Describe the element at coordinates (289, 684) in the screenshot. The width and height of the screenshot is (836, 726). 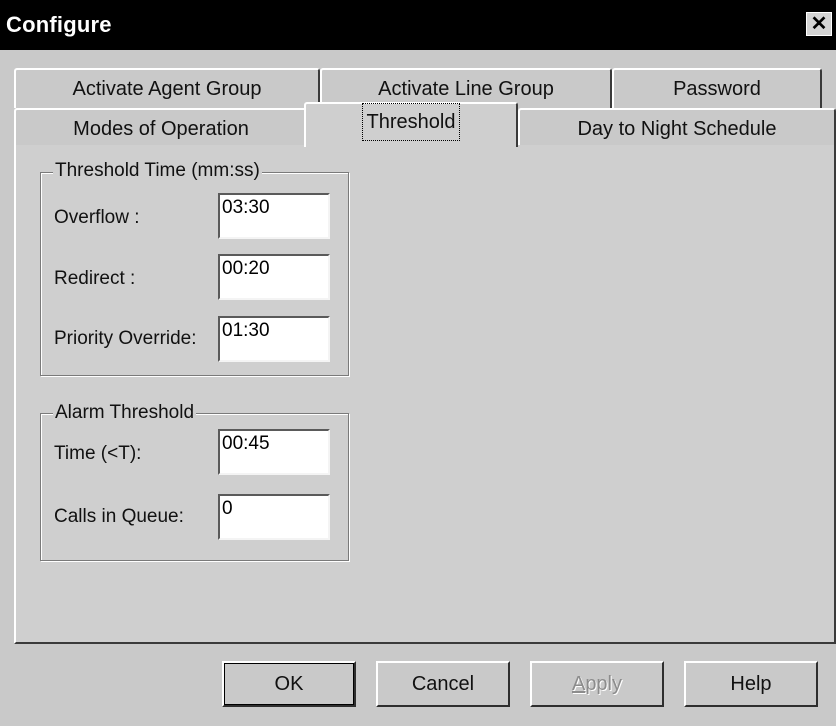
I see `ok-button: OK` at that location.